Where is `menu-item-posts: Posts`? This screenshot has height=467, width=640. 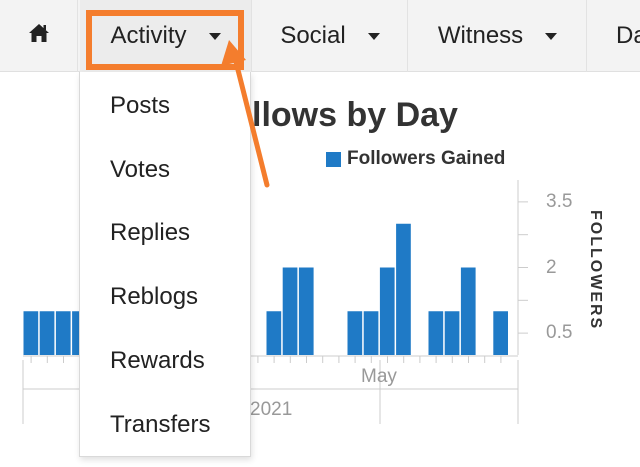 menu-item-posts: Posts is located at coordinates (140, 106).